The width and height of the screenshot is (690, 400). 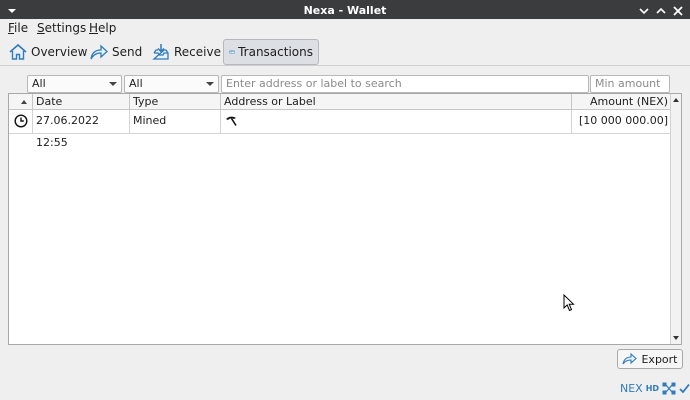 I want to click on overview-button: Overview, so click(x=48, y=52).